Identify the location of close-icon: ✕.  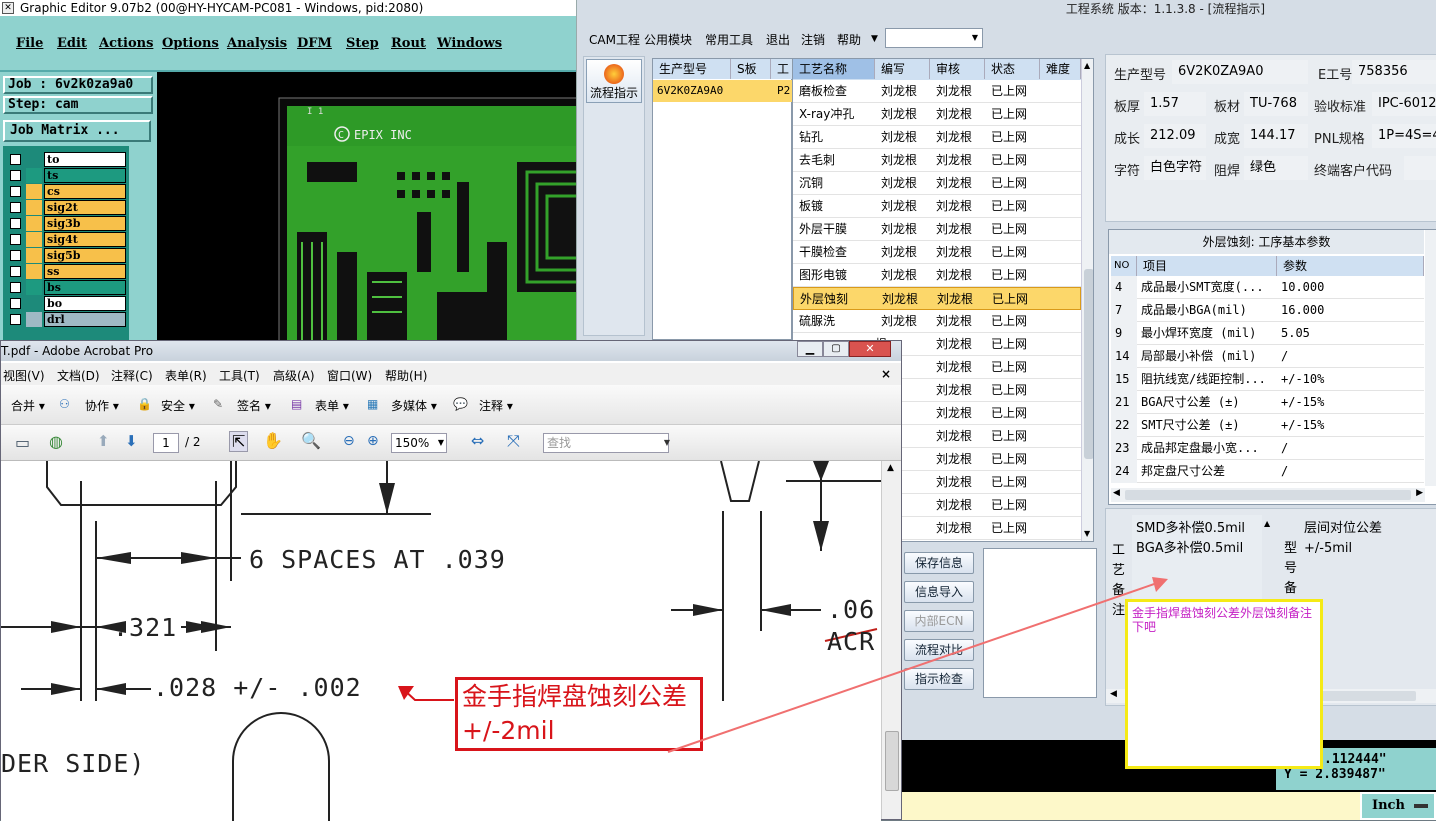
(870, 349).